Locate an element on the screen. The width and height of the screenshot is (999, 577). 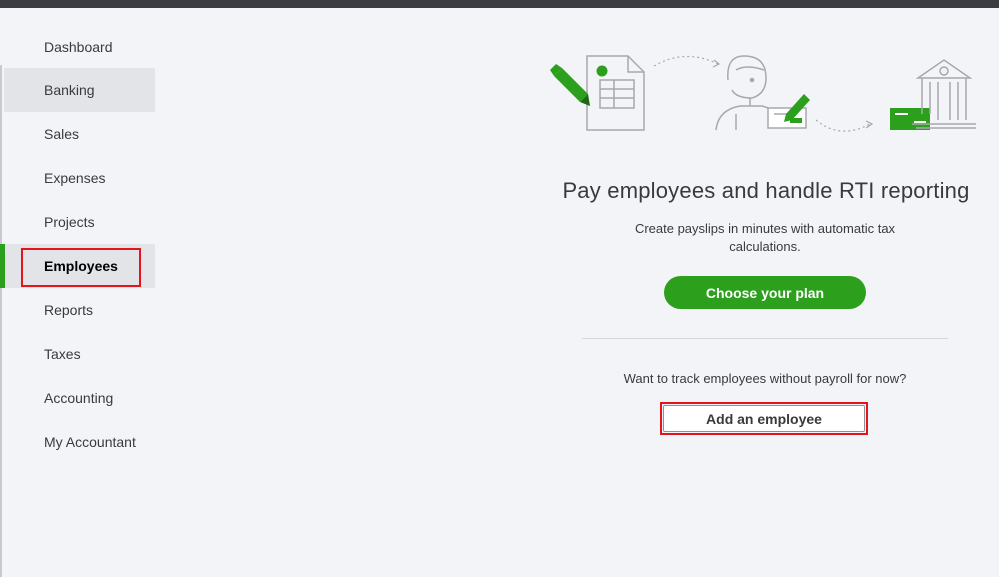
sidebar-item-projects: Projects is located at coordinates (79, 222).